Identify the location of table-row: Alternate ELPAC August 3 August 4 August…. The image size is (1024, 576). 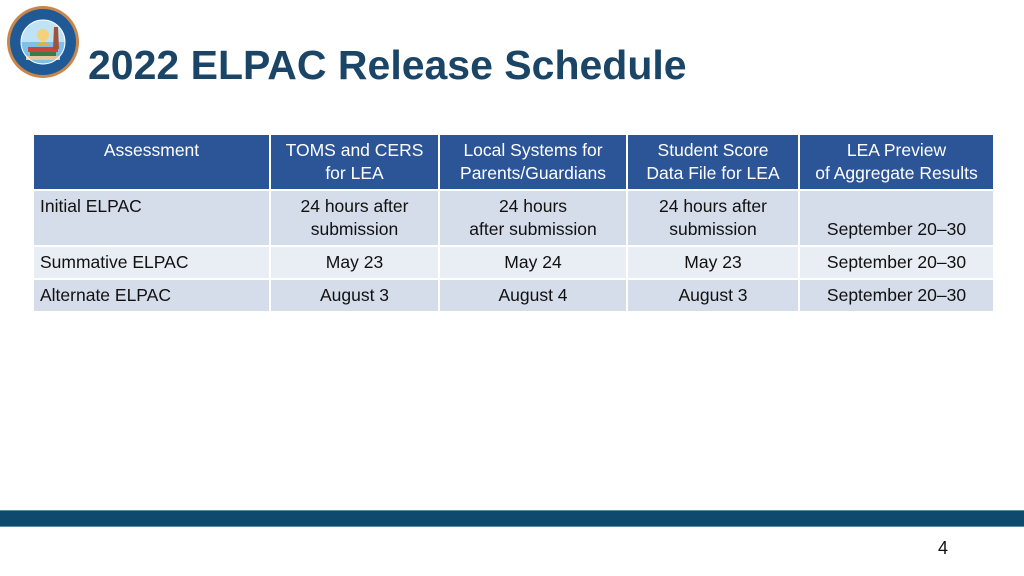
(513, 295).